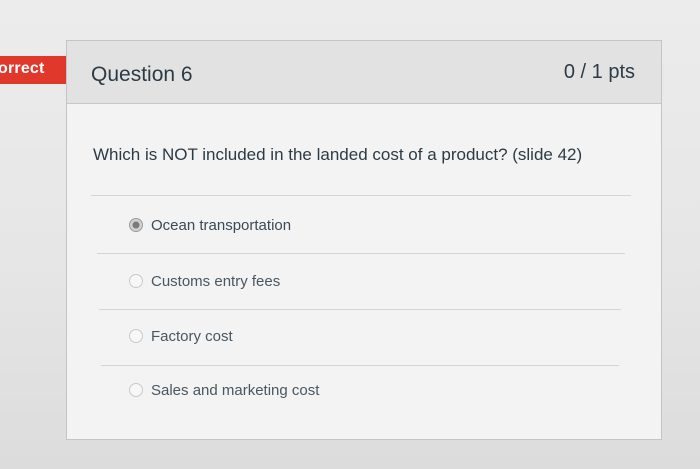 This screenshot has height=469, width=700. I want to click on answer-label: Sales and marketing cost, so click(235, 390).